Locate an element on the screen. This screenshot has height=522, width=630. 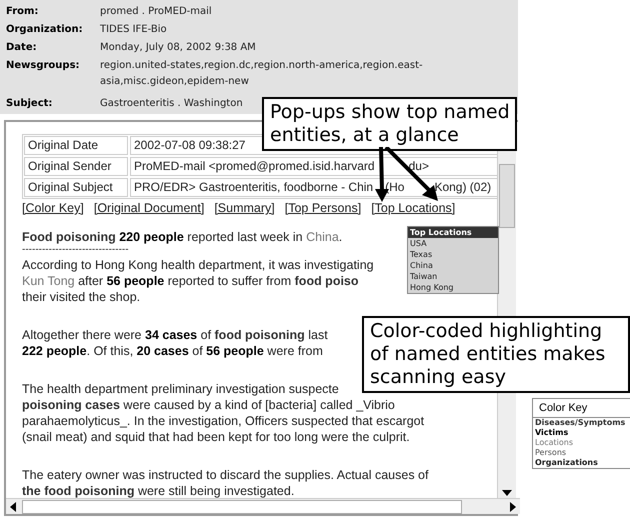
horizontal-scrollbar is located at coordinates (263, 506).